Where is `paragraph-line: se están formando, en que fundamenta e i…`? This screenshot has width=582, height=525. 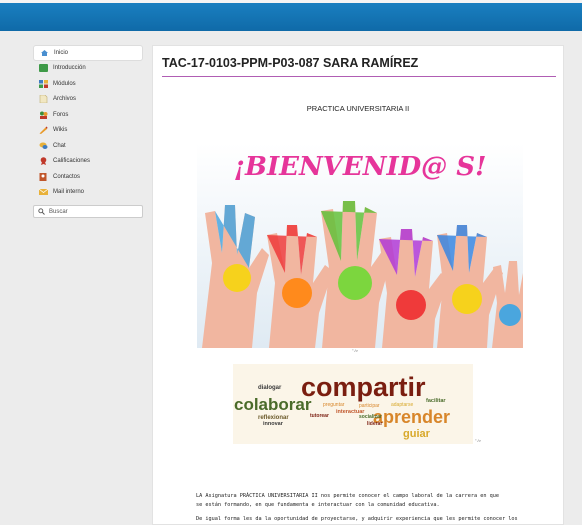
paragraph-line: se están formando, en que fundamenta e i… is located at coordinates (318, 505).